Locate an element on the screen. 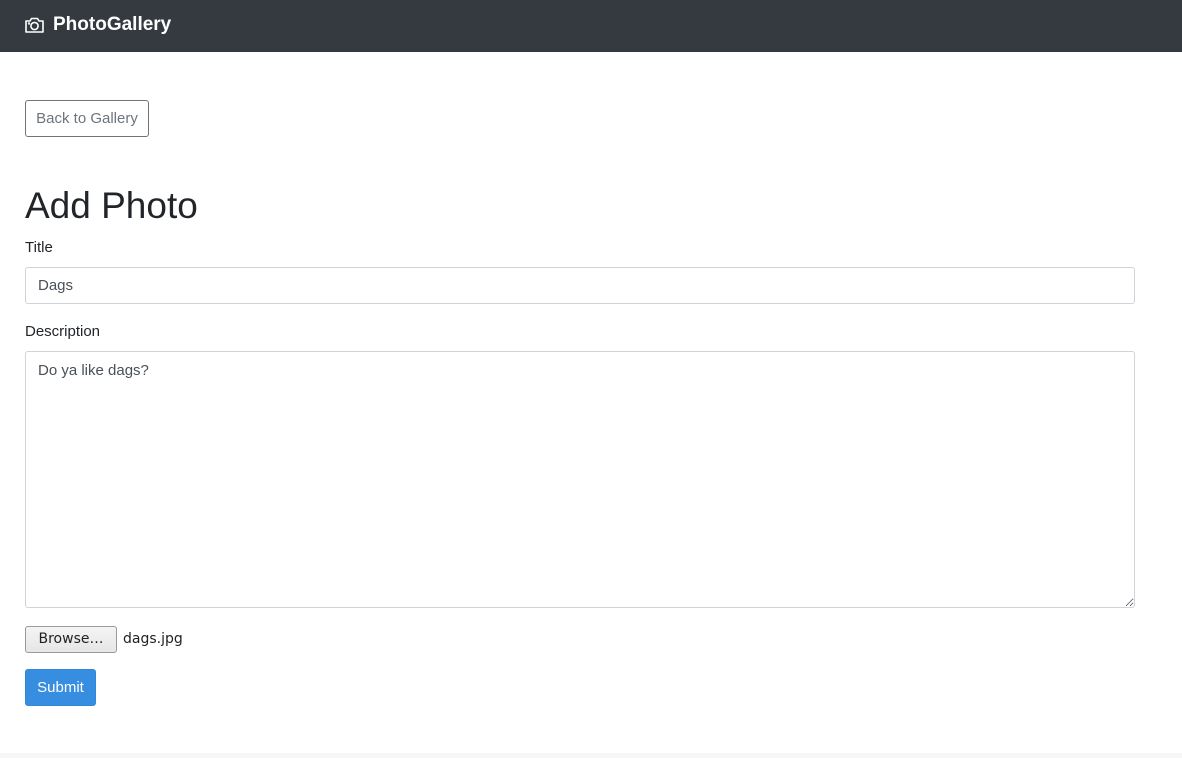 Image resolution: width=1182 pixels, height=758 pixels. submit-button: Submit is located at coordinates (60, 687).